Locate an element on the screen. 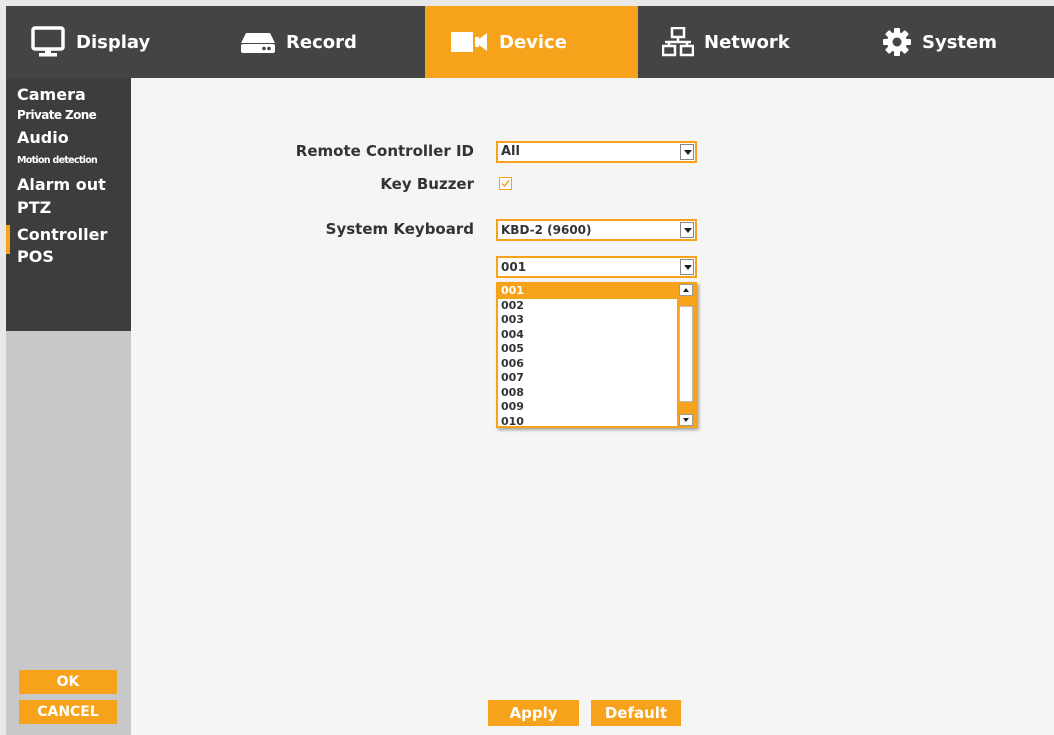  dropdown-scrollbar is located at coordinates (686, 355).